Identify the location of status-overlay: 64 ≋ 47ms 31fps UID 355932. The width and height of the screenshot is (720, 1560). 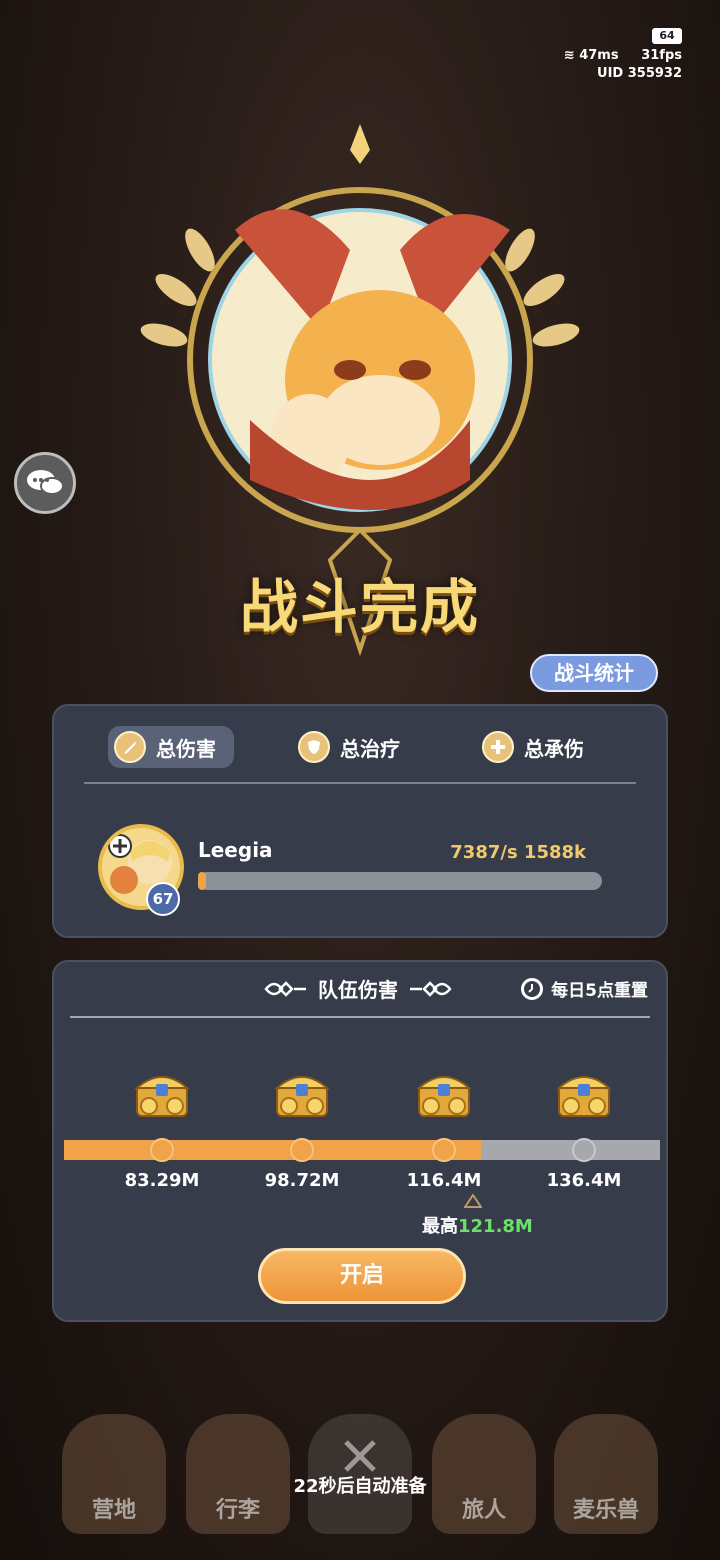
(612, 56).